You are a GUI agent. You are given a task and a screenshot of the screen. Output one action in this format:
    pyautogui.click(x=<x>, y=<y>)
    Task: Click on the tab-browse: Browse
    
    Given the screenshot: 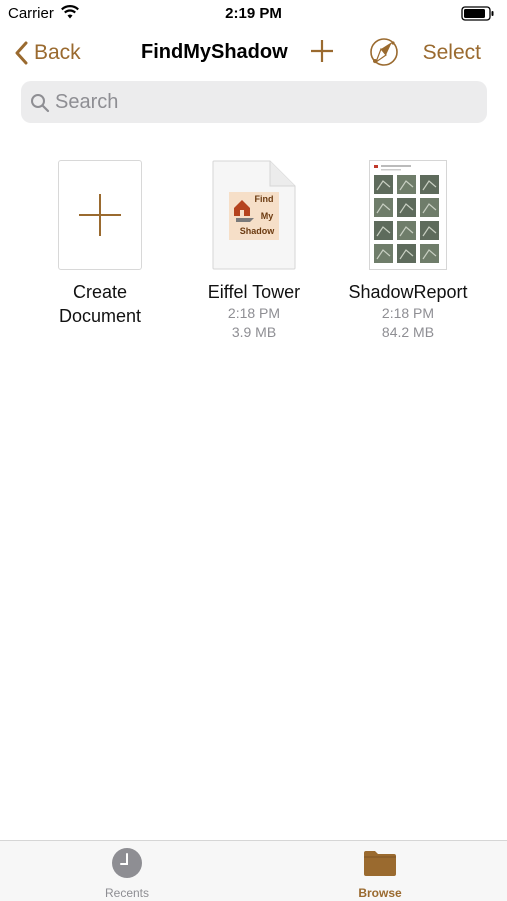 What is the action you would take?
    pyautogui.click(x=380, y=873)
    